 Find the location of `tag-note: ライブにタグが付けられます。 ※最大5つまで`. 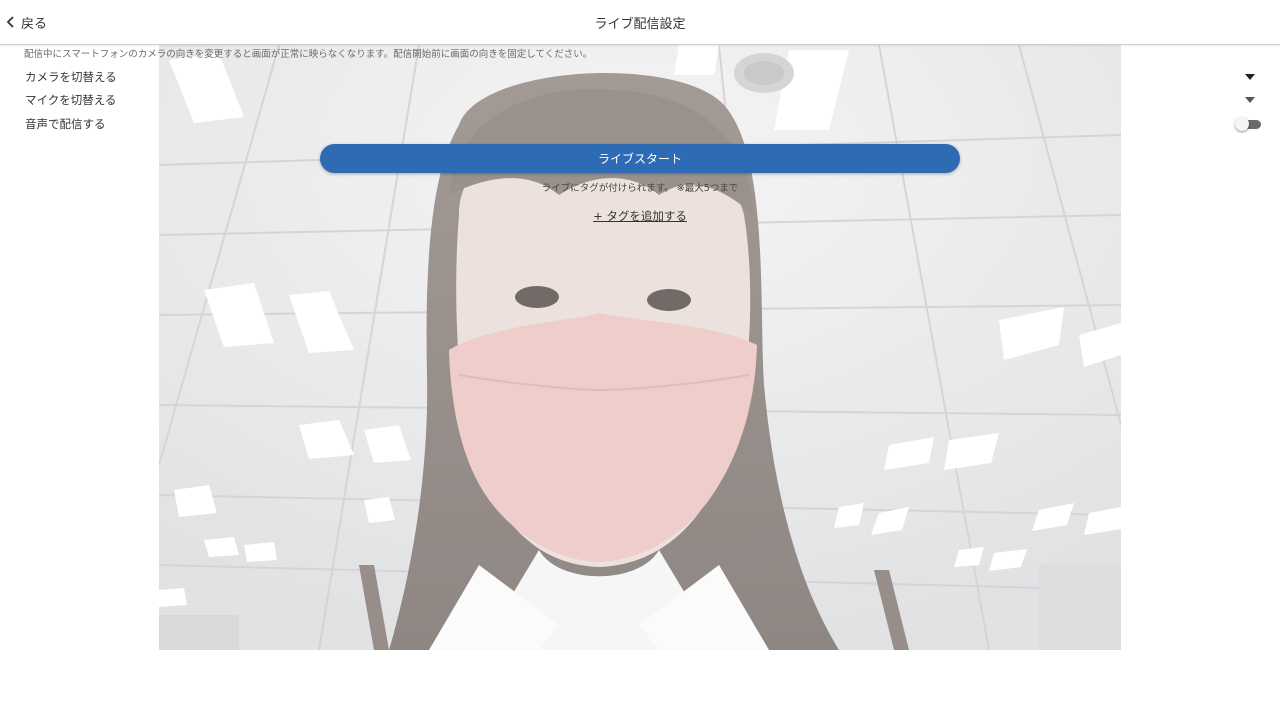

tag-note: ライブにタグが付けられます。 ※最大5つまで is located at coordinates (640, 188).